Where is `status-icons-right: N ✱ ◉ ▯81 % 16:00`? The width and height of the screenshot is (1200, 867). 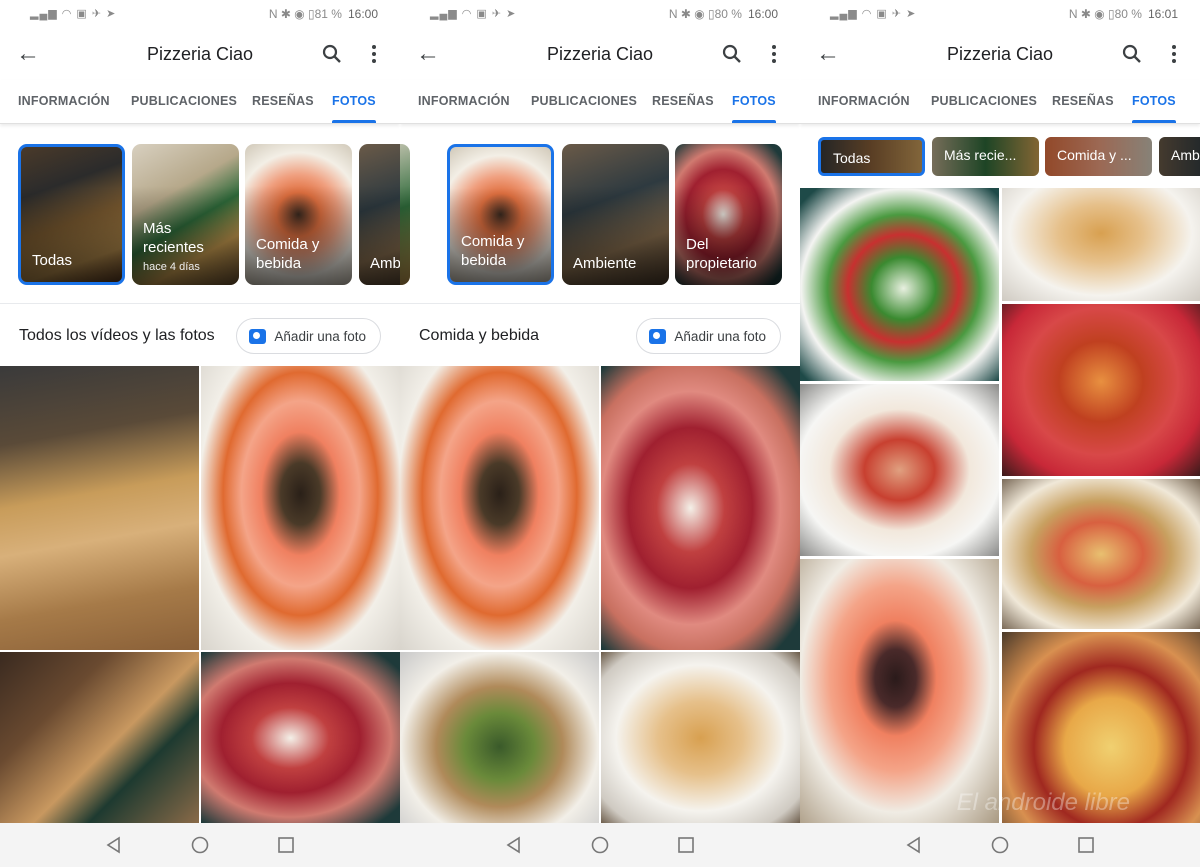
status-icons-right: N ✱ ◉ ▯81 % 16:00 is located at coordinates (323, 14).